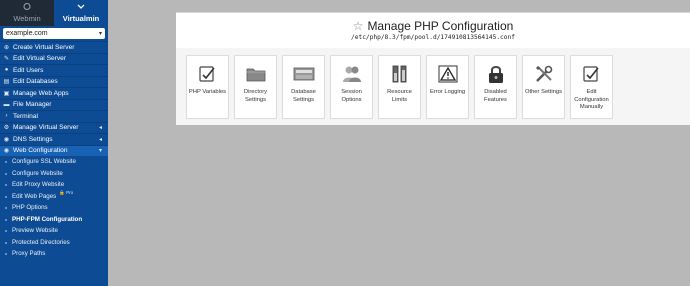 Image resolution: width=690 pixels, height=286 pixels. I want to click on tile-label: Other Settings, so click(543, 92).